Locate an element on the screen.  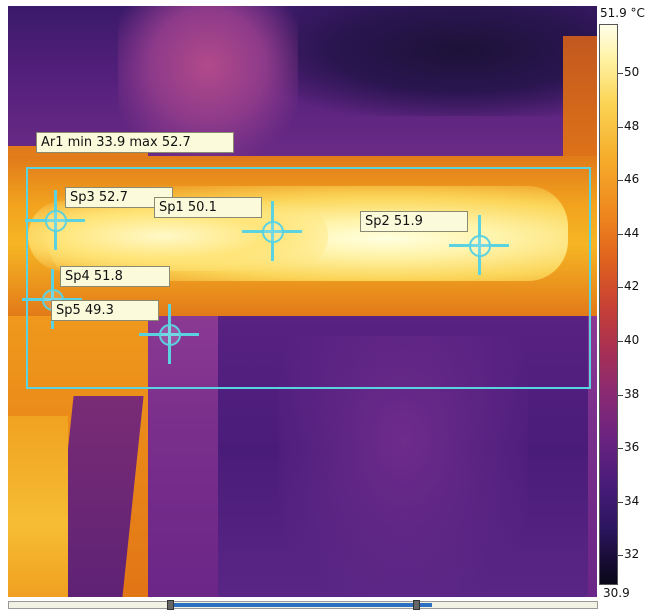
range-slider-handle-right is located at coordinates (416, 605).